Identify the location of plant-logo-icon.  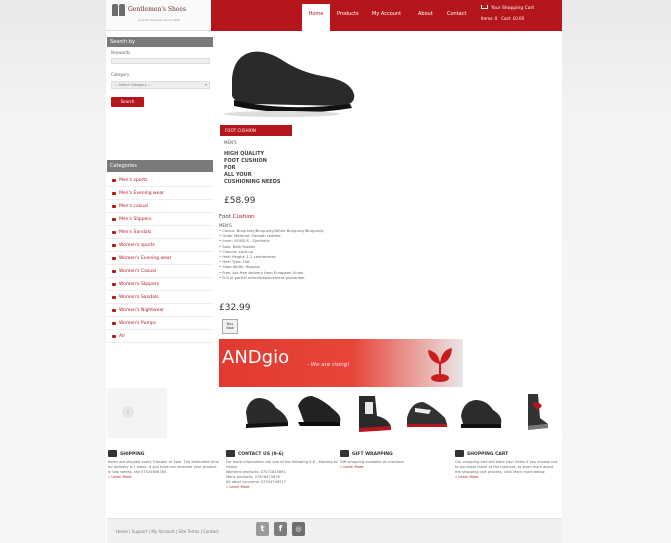
(440, 365).